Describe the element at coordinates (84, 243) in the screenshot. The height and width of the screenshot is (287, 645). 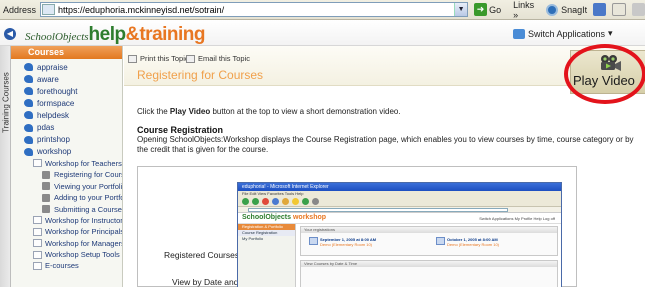
I see `sidebar-sub-label: Workshop for Managers` at that location.